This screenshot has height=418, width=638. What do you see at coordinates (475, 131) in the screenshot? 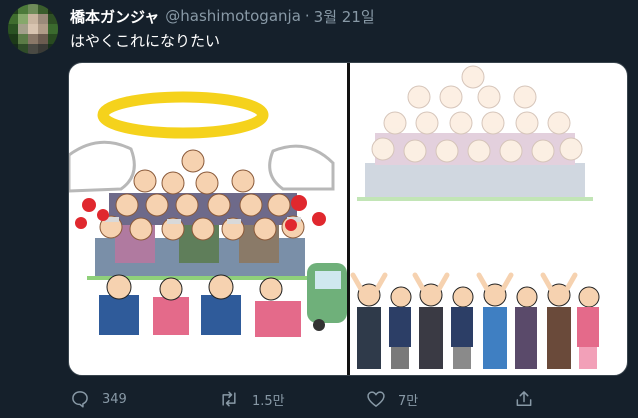
I see `faded-elderly-crowd` at bounding box center [475, 131].